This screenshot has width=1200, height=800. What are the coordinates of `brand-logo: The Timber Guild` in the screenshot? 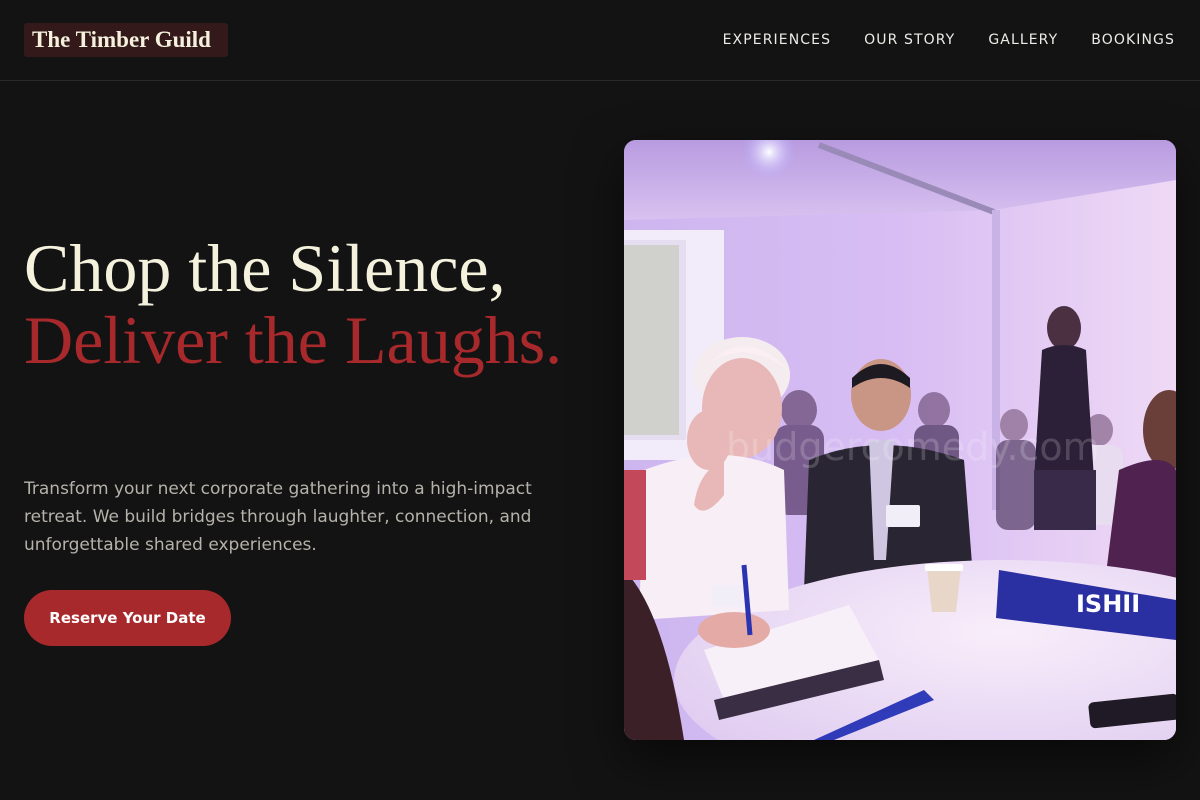 It's located at (126, 40).